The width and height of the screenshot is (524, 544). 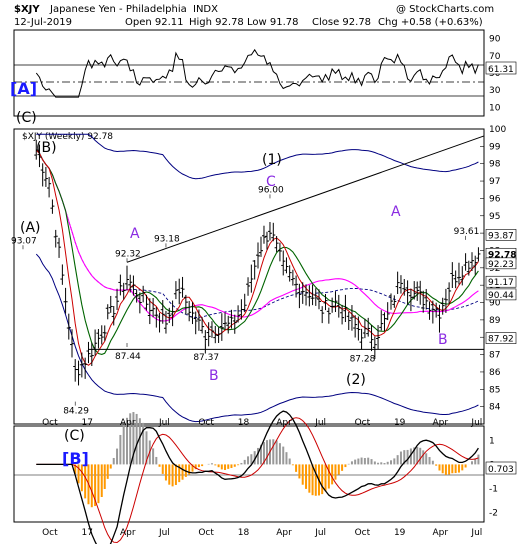 I want to click on time-axis: Oct 17 Apr Jul Oct 18 Apr Jul Oct 19 Apr Jul, so click(x=262, y=533).